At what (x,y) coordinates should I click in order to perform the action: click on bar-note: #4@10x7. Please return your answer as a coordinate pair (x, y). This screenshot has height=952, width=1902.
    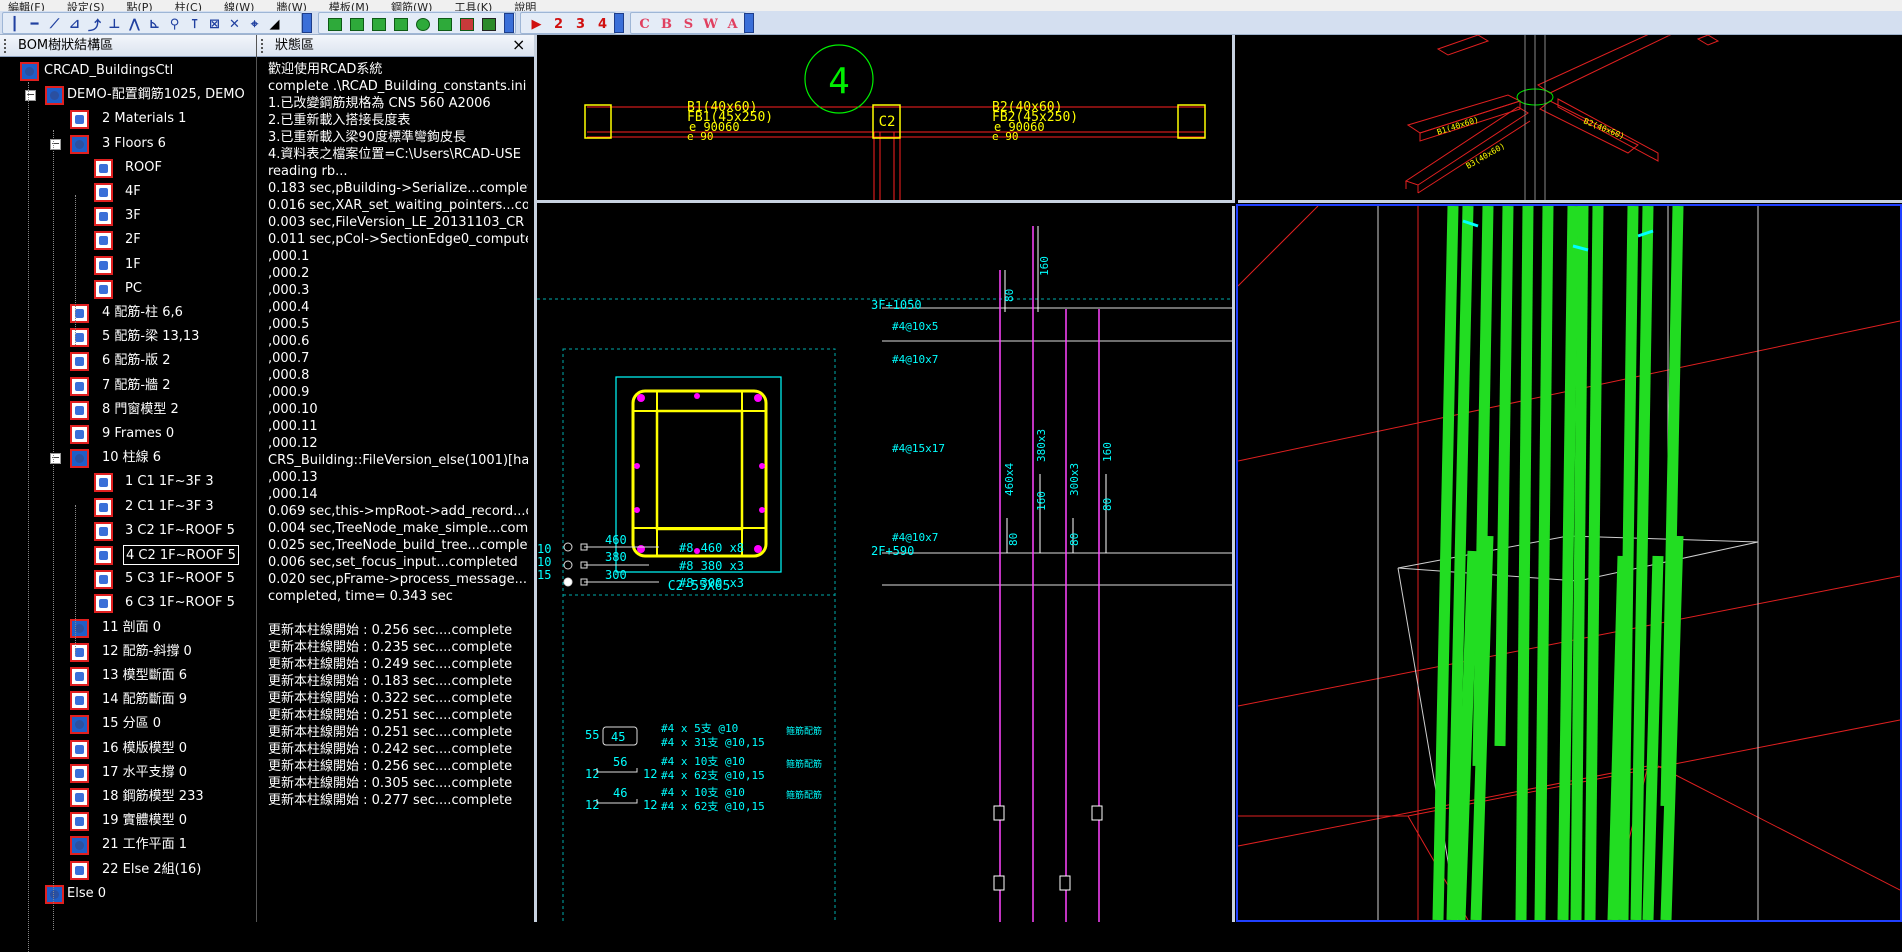
    Looking at the image, I should click on (915, 359).